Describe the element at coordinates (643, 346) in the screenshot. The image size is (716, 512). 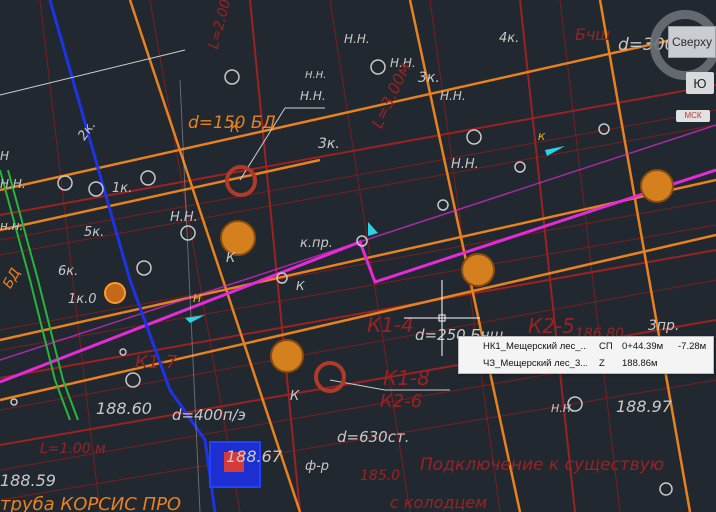
I see `tooltip-value: 0+44.39м` at that location.